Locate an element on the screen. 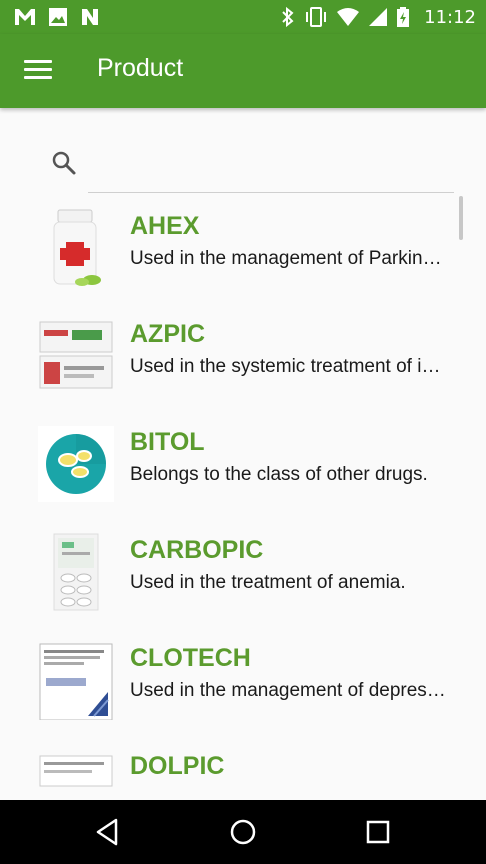 Image resolution: width=486 pixels, height=864 pixels. back-icon is located at coordinates (108, 832).